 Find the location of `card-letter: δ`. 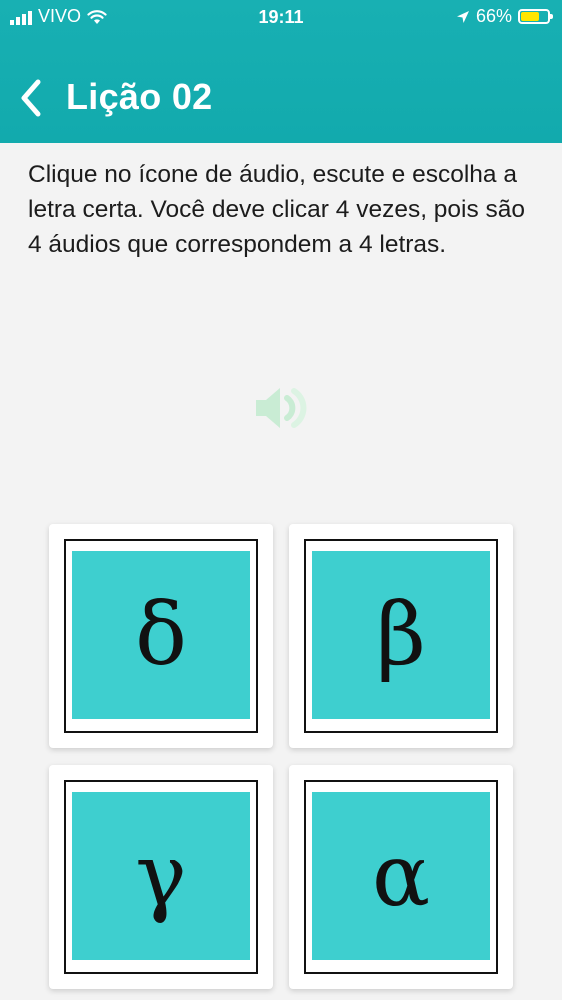

card-letter: δ is located at coordinates (161, 635).